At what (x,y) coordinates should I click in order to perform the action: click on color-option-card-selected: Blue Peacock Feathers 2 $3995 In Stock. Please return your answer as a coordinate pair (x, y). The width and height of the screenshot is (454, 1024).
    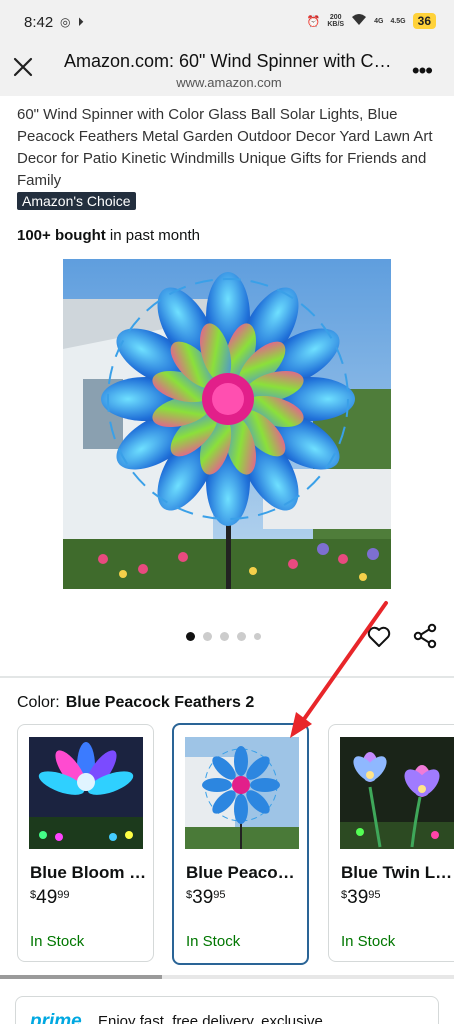
    Looking at the image, I should click on (240, 844).